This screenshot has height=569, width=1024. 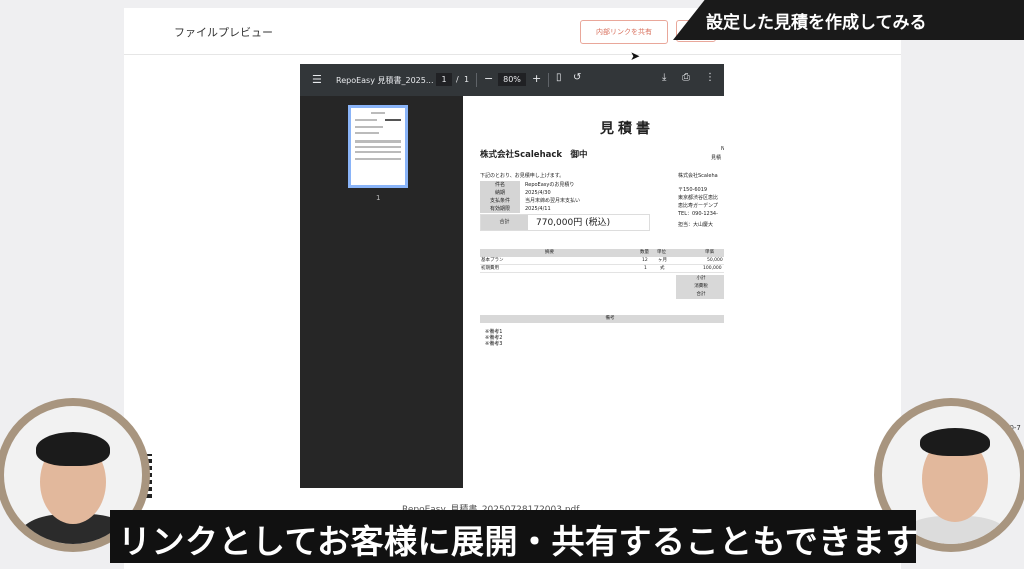 What do you see at coordinates (624, 32) in the screenshot?
I see `share-internal-link-button: 内部リンクを共有` at bounding box center [624, 32].